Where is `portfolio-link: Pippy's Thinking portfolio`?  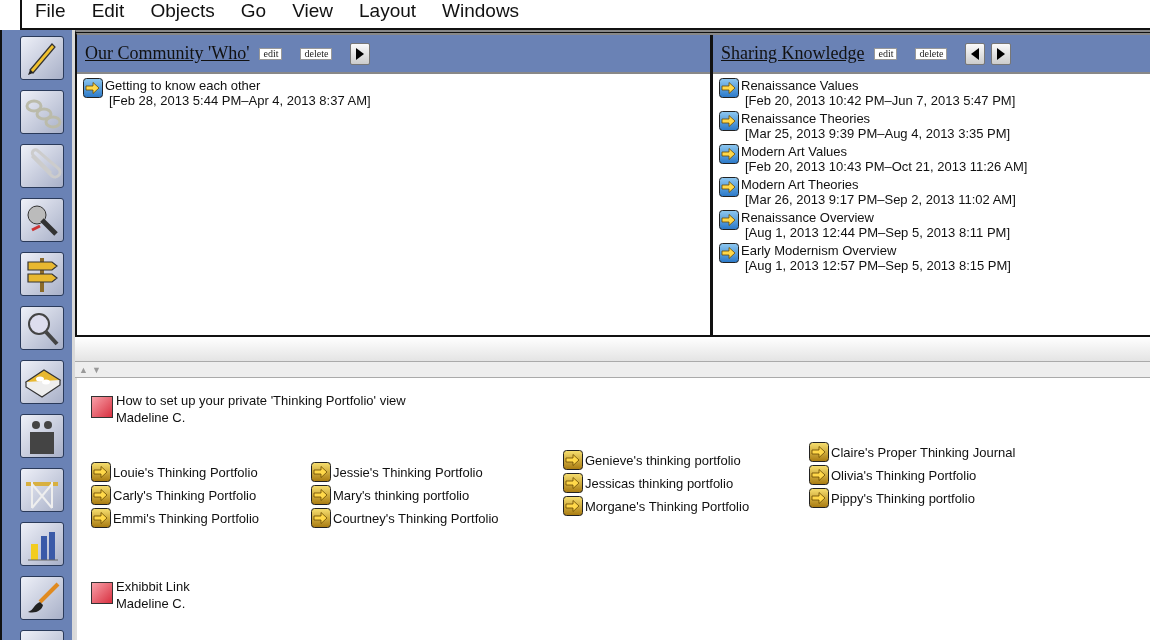 portfolio-link: Pippy's Thinking portfolio is located at coordinates (903, 498).